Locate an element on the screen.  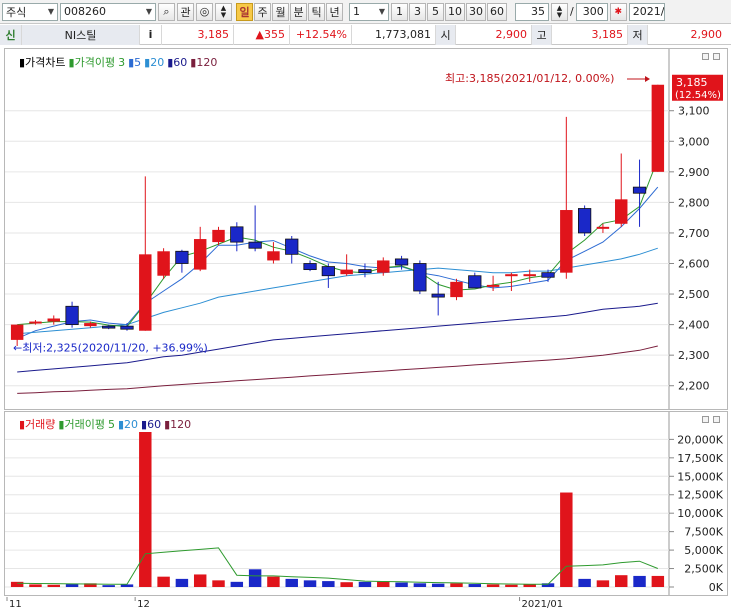
count-stepper: ▲ ▼ is located at coordinates (559, 11).